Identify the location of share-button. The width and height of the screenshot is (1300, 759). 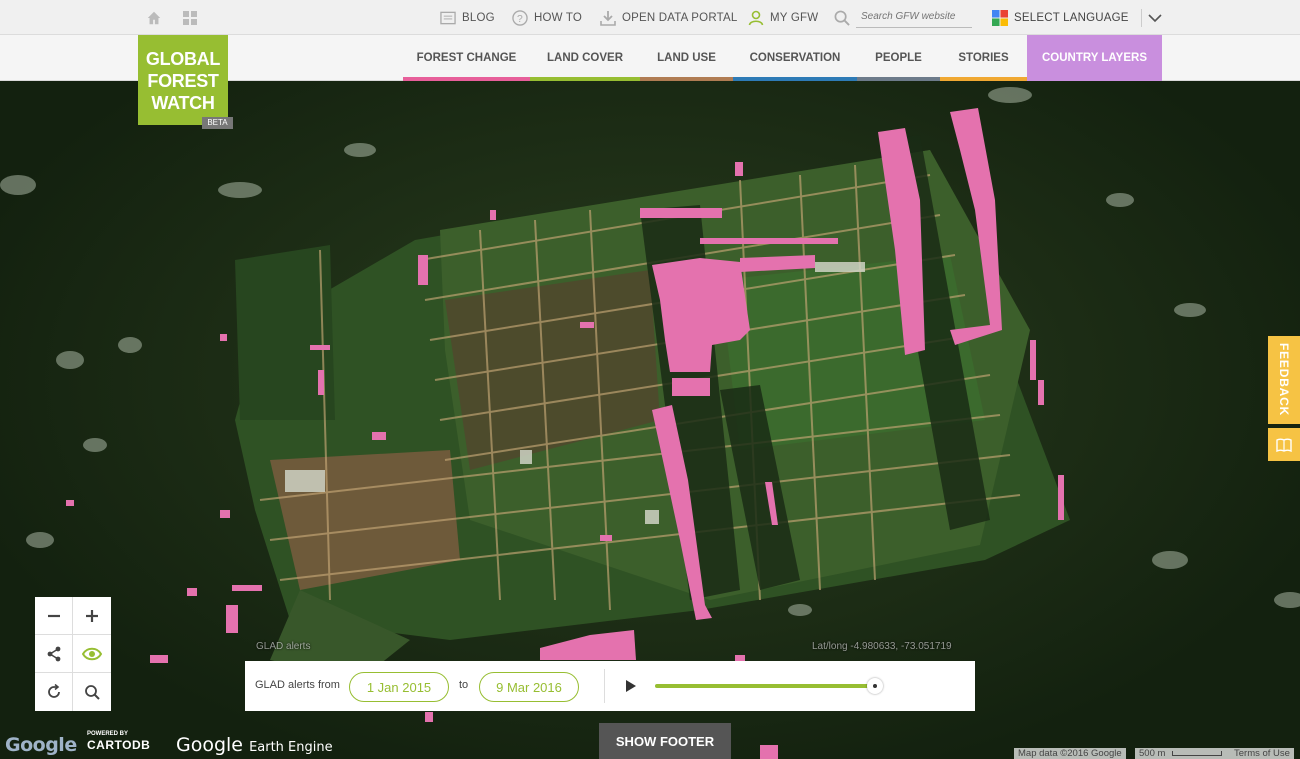
(54, 654).